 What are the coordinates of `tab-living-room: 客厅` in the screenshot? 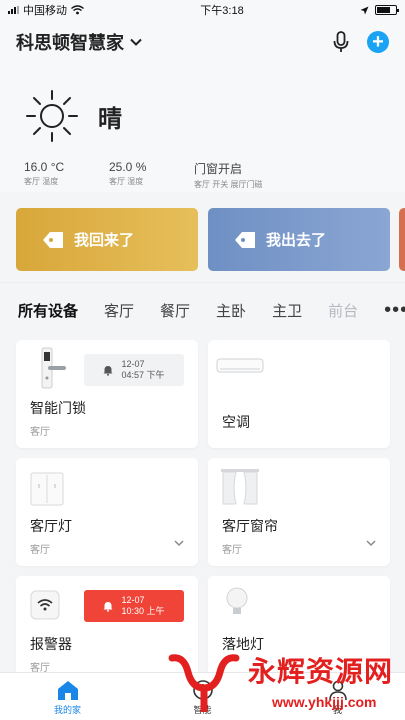 It's located at (119, 310).